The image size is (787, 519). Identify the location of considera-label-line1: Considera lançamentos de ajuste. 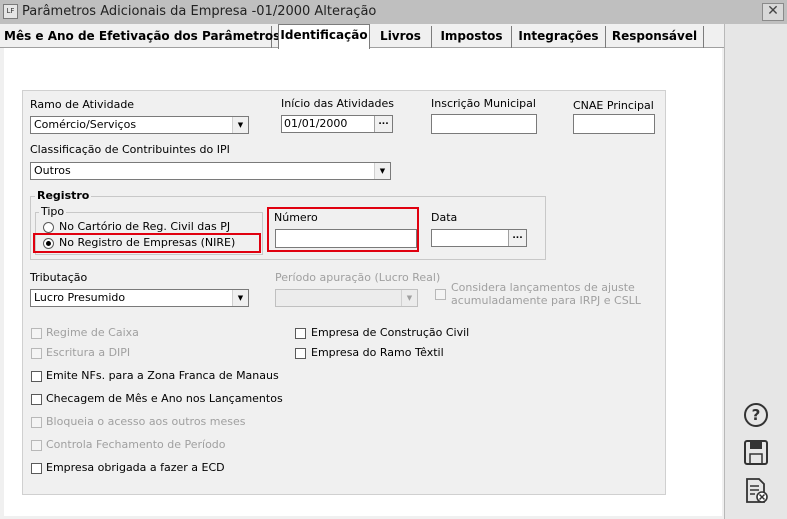
(543, 287).